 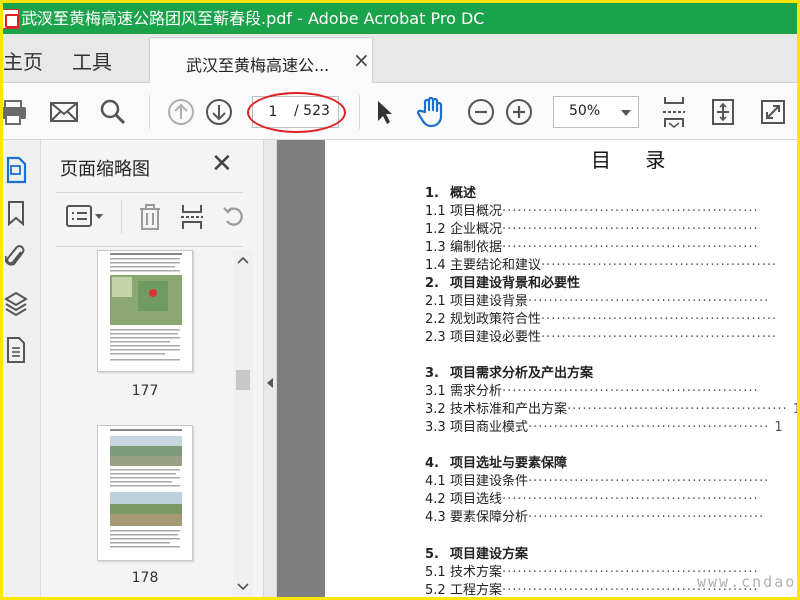 I want to click on thumbnail-page-number: 177, so click(x=145, y=391).